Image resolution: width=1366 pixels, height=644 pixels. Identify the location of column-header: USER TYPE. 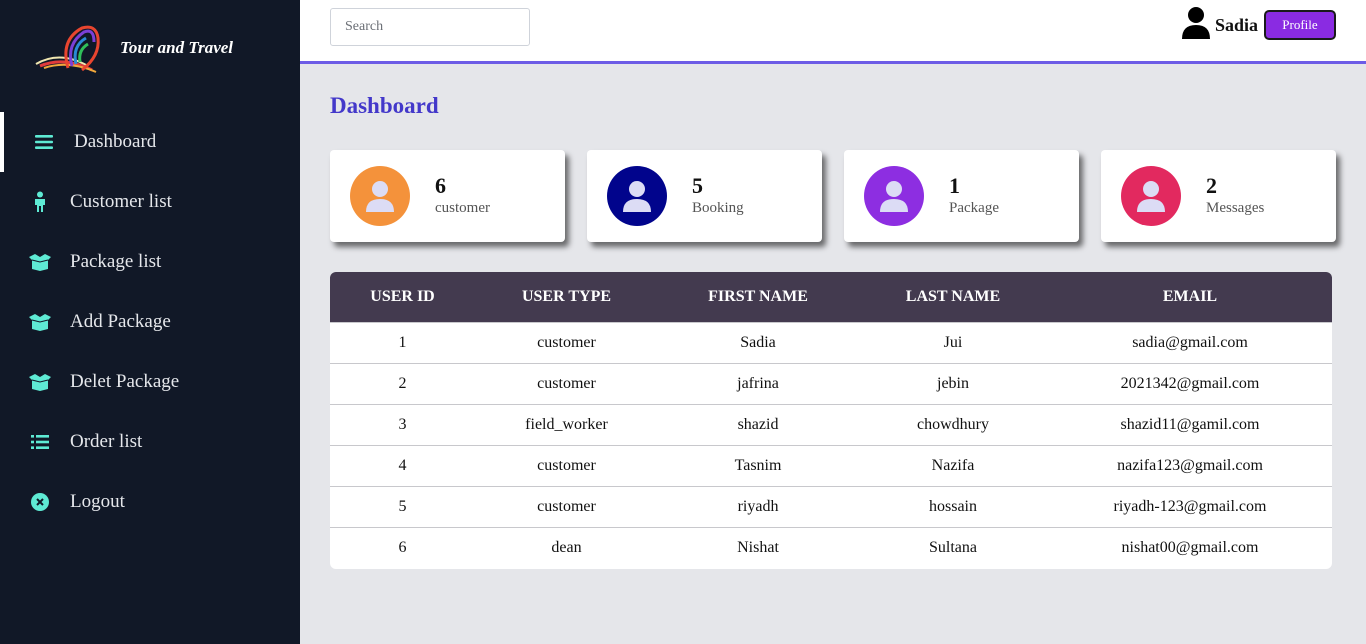
(566, 297).